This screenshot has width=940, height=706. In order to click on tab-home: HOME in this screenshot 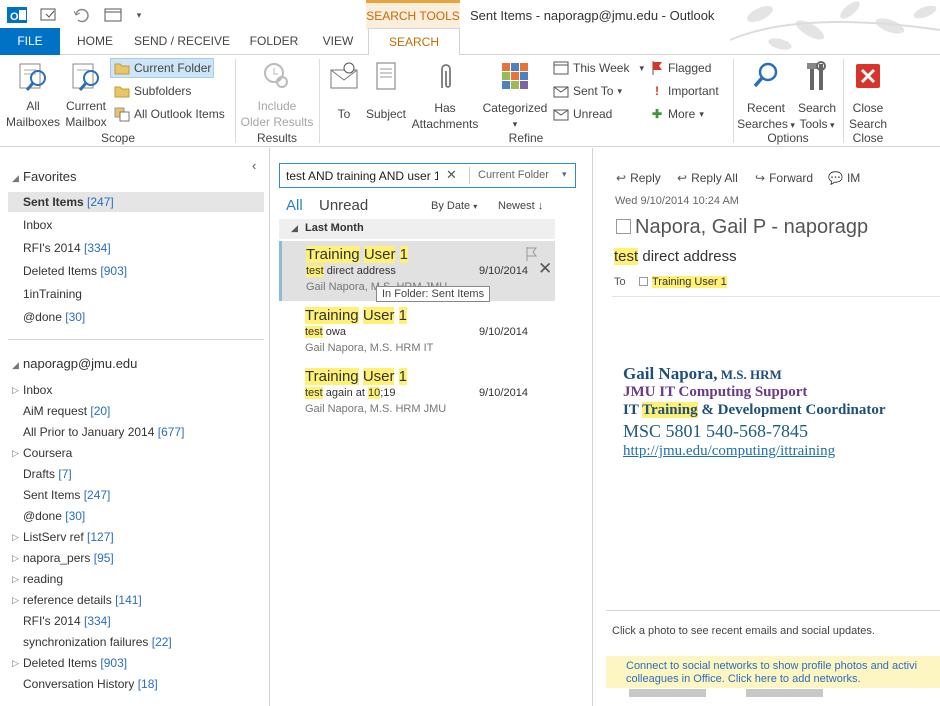, I will do `click(95, 41)`.